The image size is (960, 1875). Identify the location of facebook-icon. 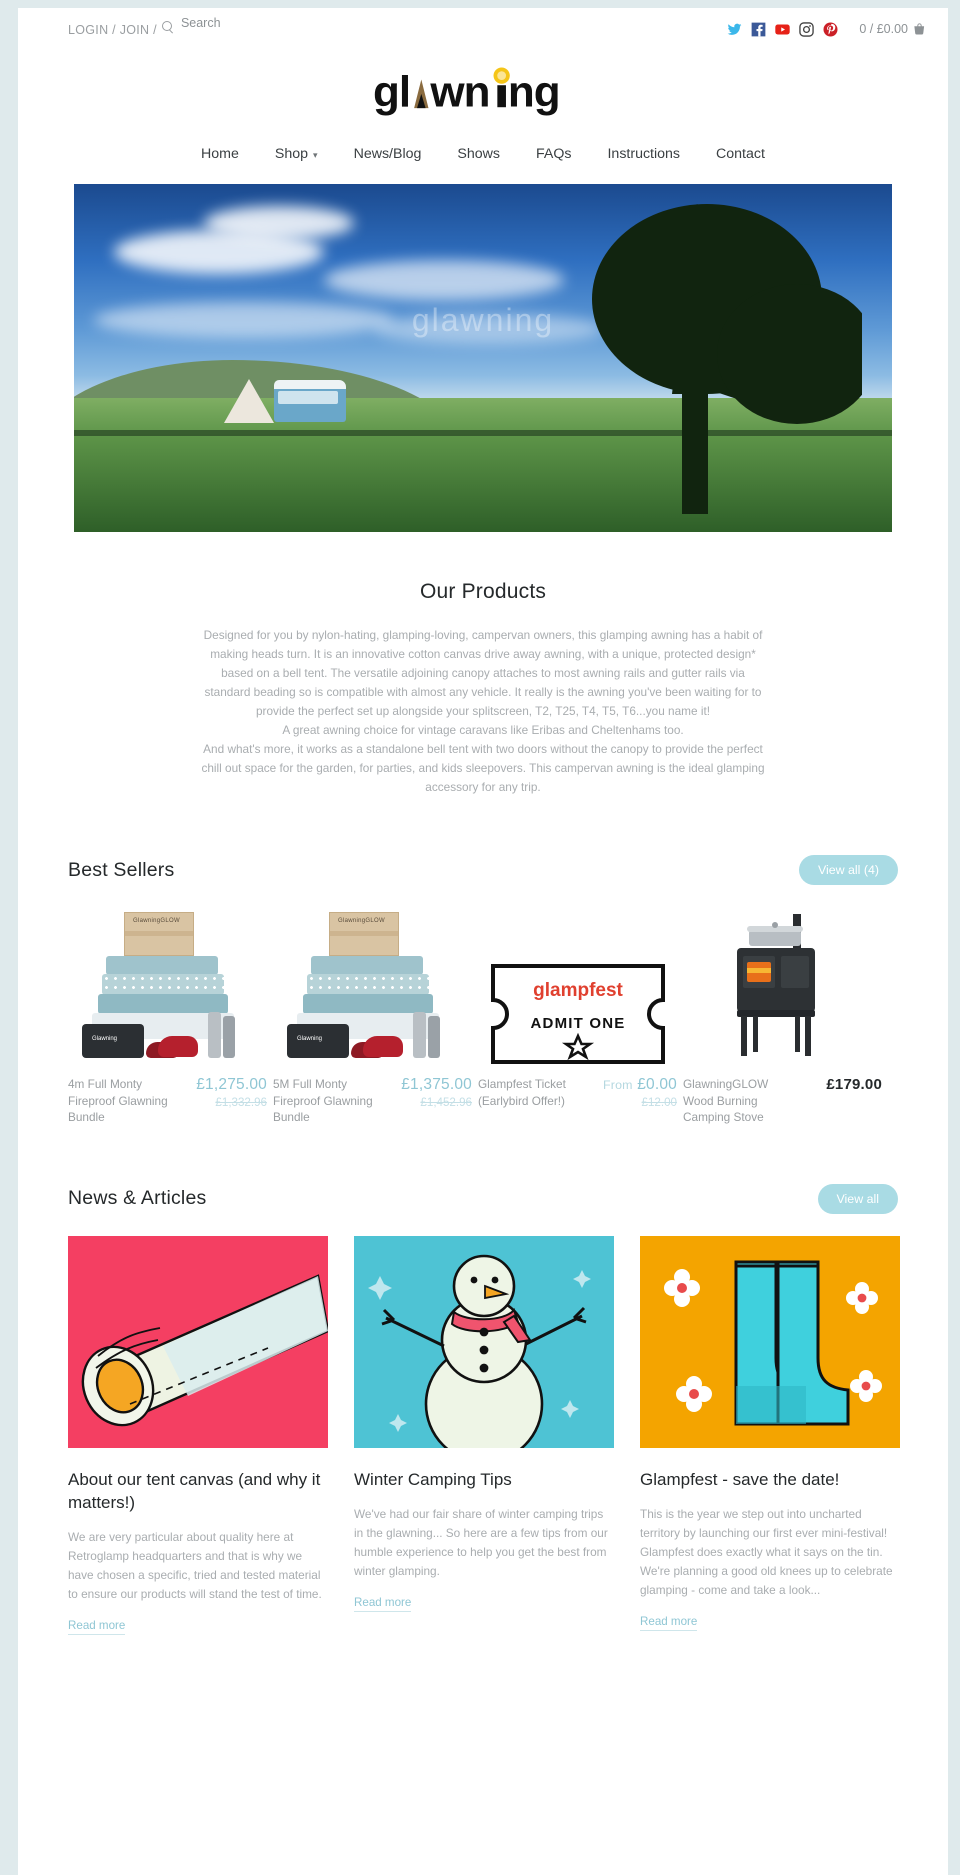
(758, 29).